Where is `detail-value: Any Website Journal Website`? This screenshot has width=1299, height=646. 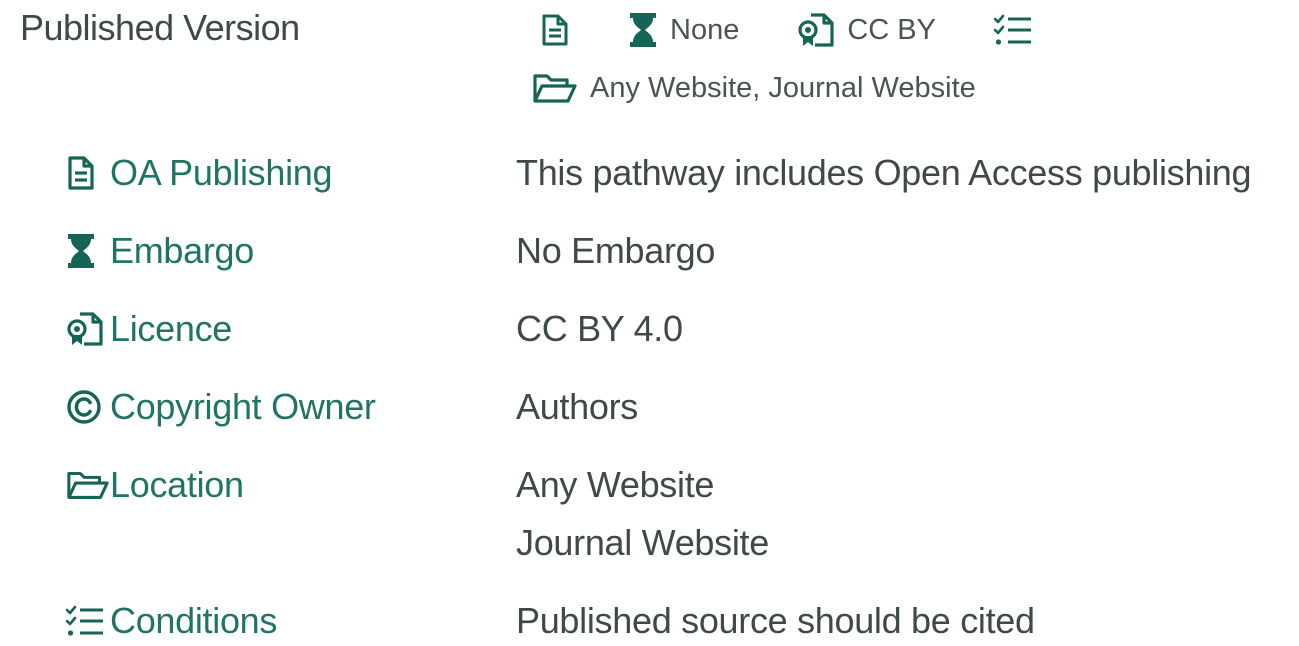
detail-value: Any Website Journal Website is located at coordinates (642, 514).